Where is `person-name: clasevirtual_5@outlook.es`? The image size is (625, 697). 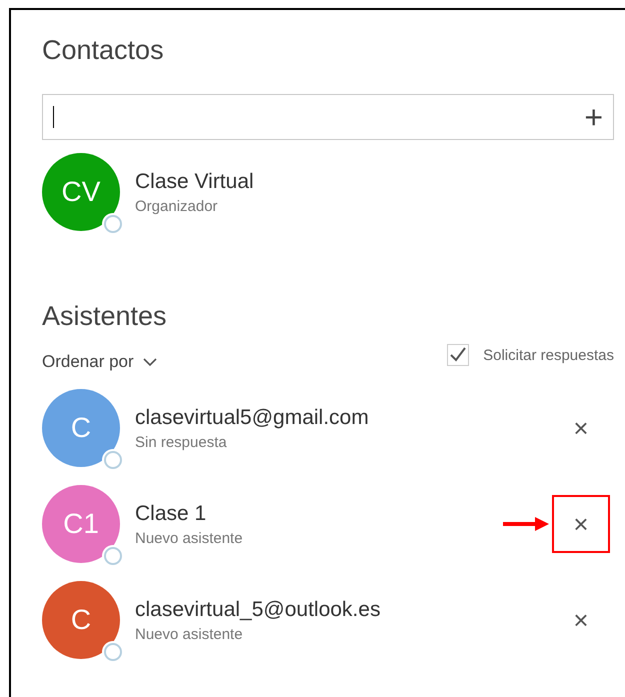
person-name: clasevirtual_5@outlook.es is located at coordinates (258, 610).